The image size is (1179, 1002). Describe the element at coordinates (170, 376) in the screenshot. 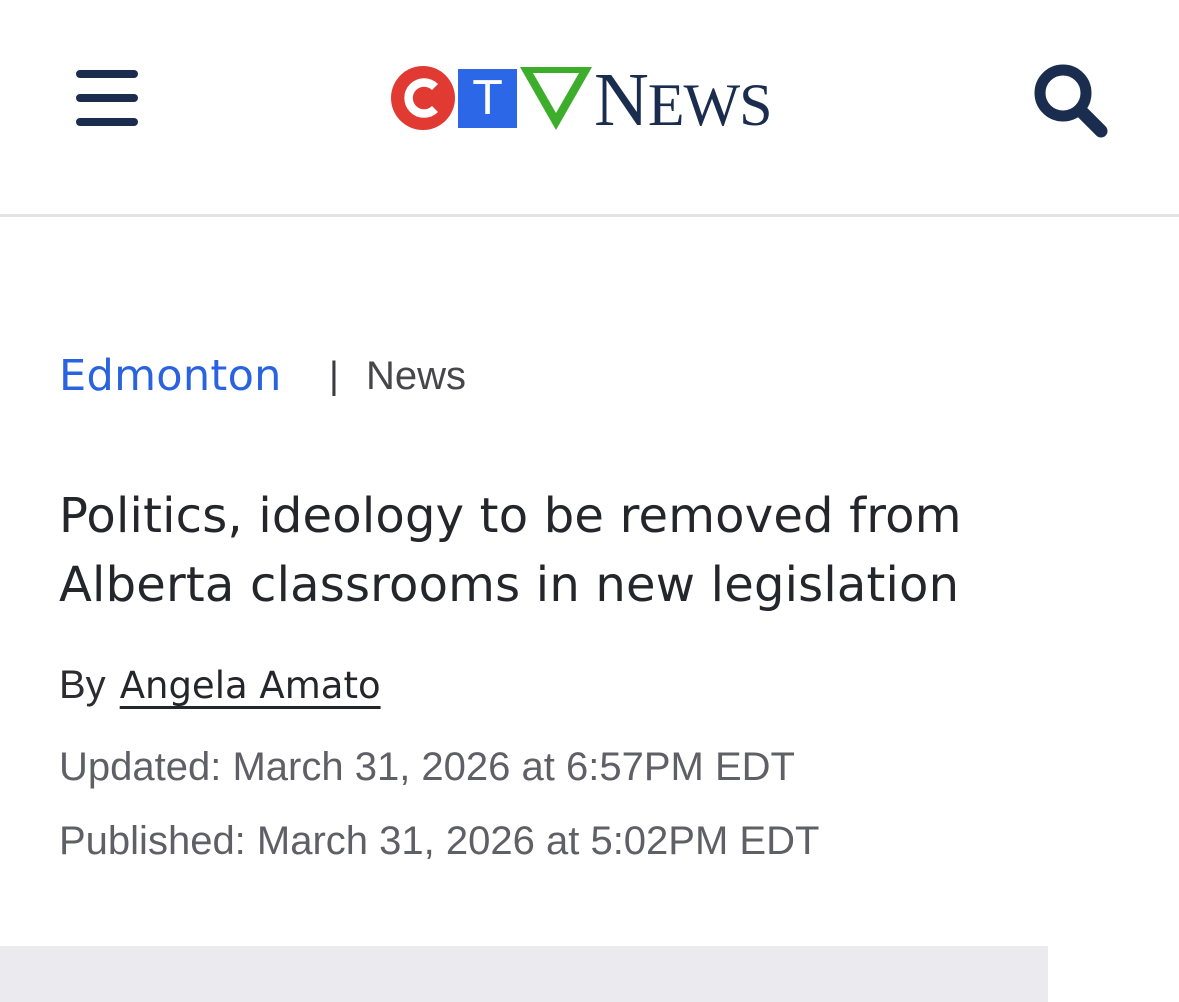

I see `breadcrumb-section-link: Edmonton` at that location.